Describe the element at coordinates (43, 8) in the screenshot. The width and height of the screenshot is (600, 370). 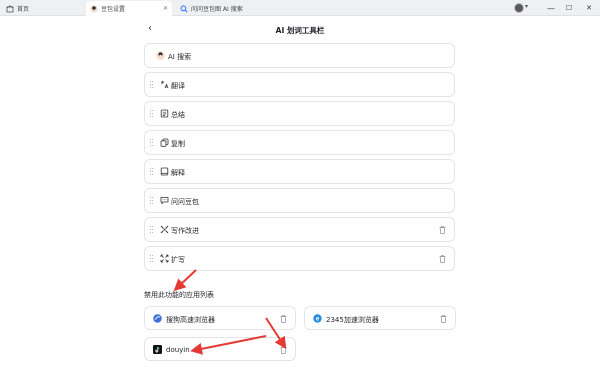
I see `tab-home: 首页` at that location.